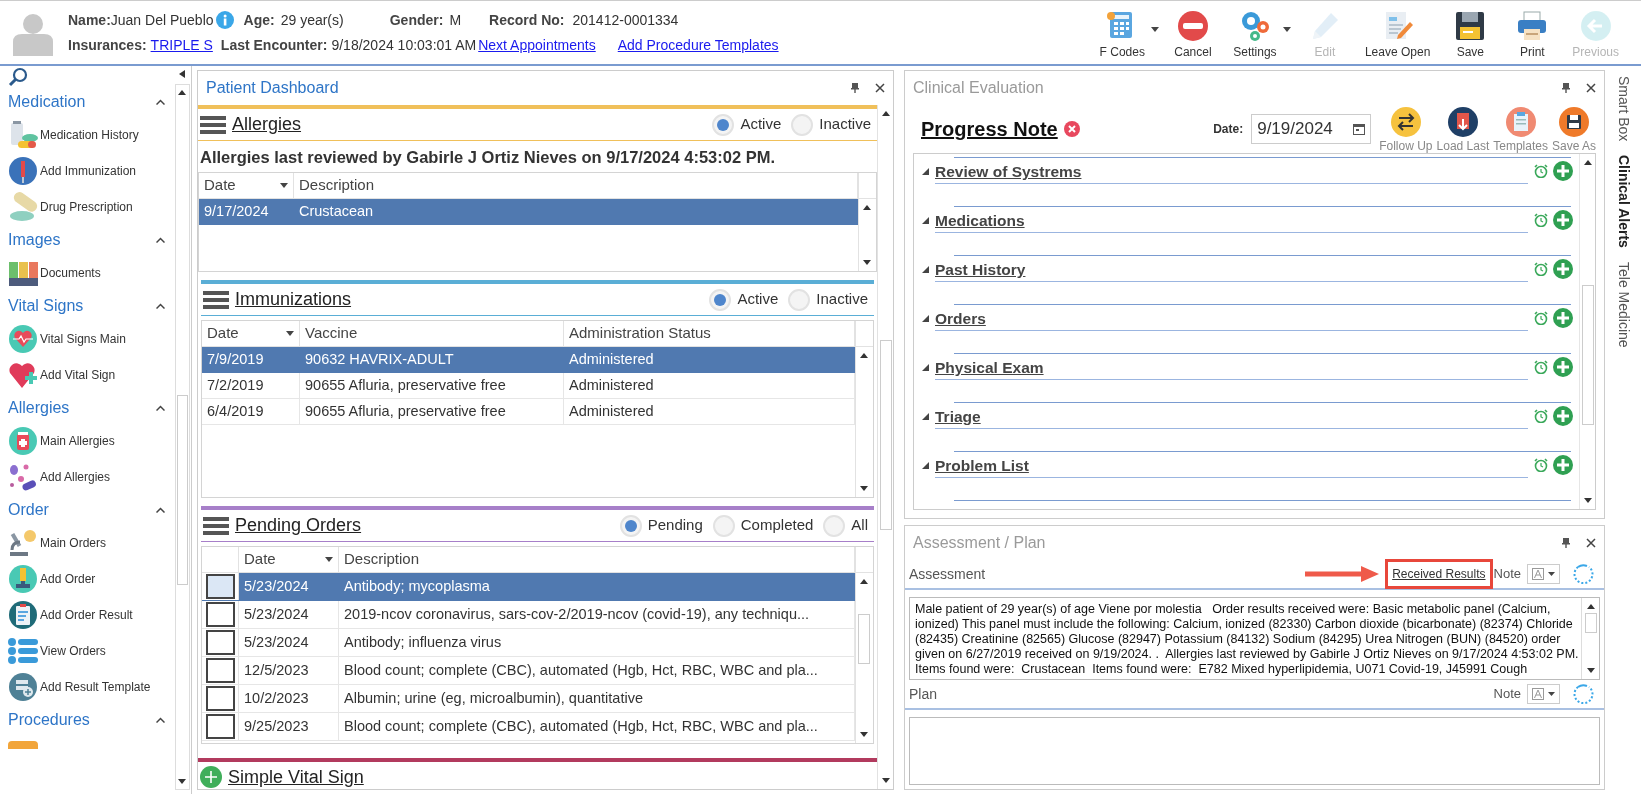  I want to click on toolbar-button: Save, so click(1470, 30).